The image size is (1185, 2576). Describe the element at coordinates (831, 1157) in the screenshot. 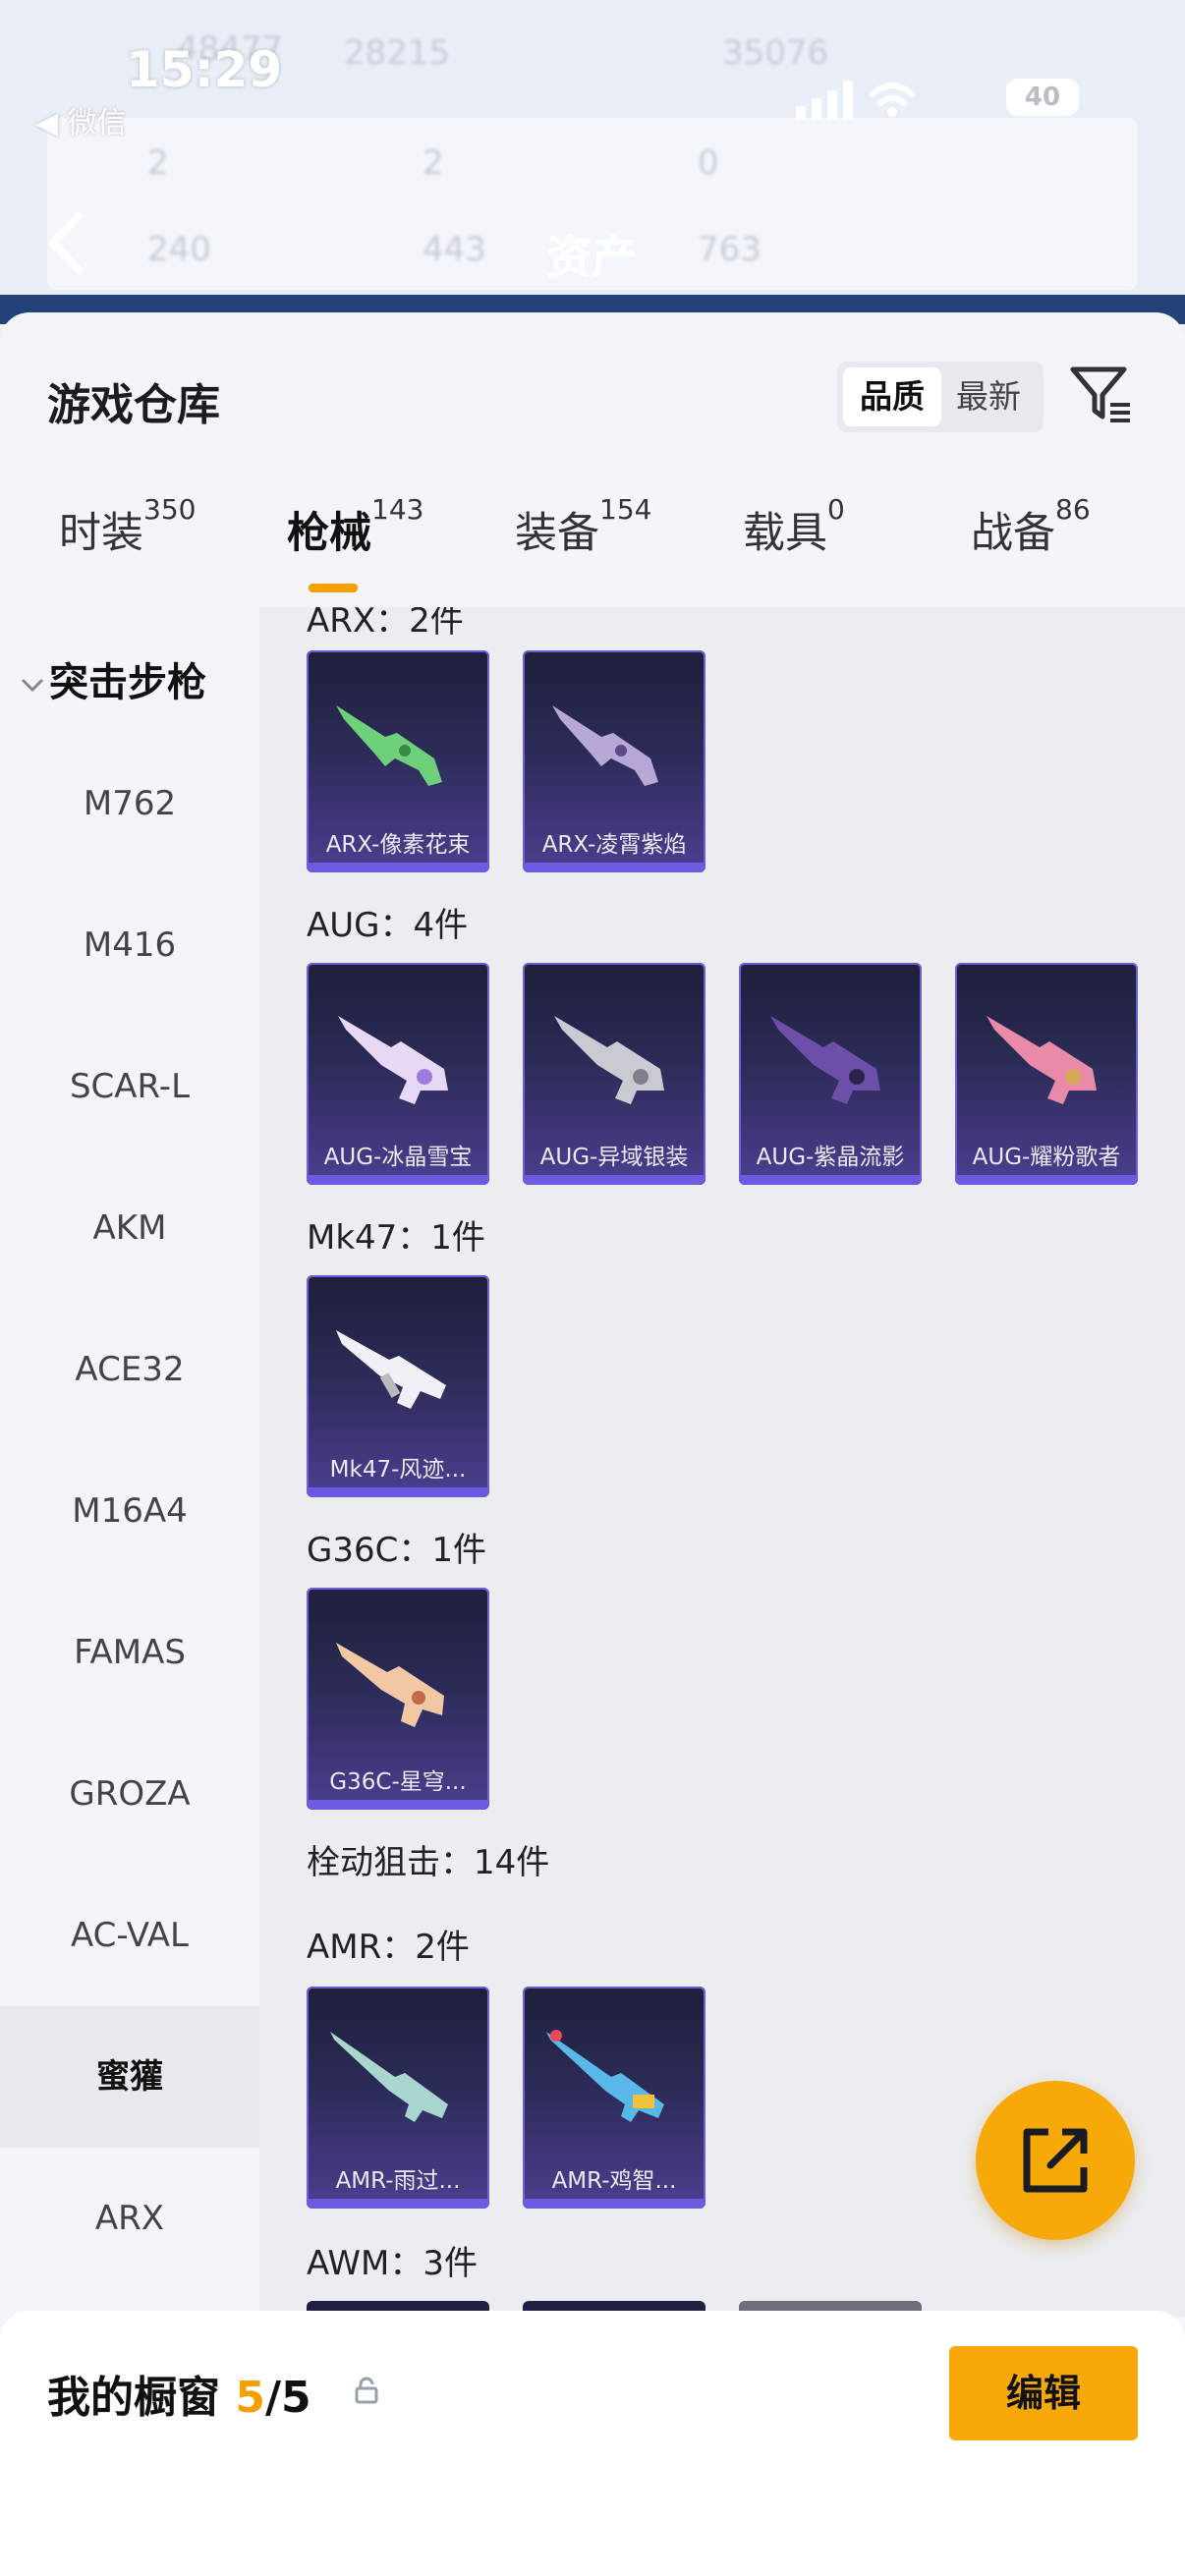

I see `weapon-card-label: AUG-紫晶流影` at that location.